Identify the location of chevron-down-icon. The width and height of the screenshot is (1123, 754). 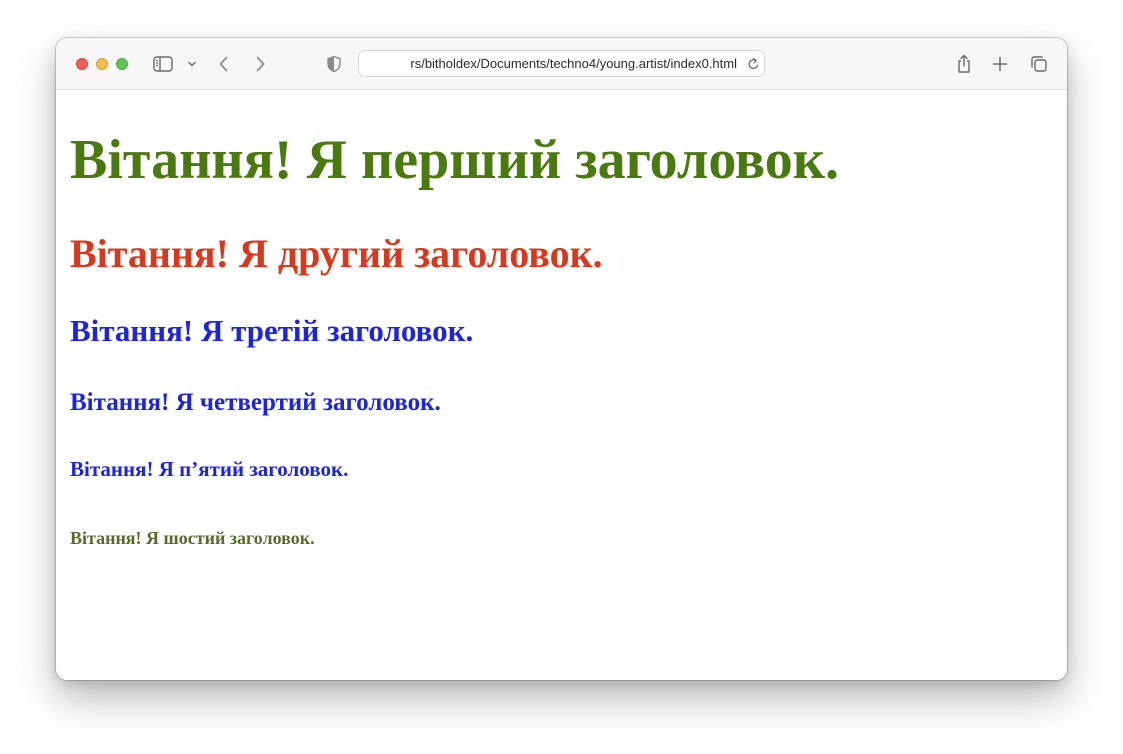
(192, 64).